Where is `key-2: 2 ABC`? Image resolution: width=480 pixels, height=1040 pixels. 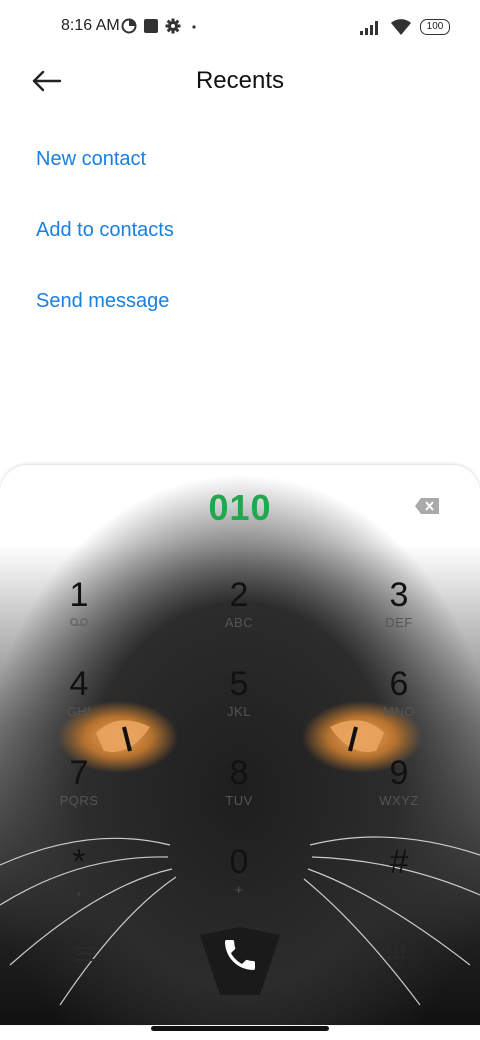
key-2: 2 ABC is located at coordinates (239, 617).